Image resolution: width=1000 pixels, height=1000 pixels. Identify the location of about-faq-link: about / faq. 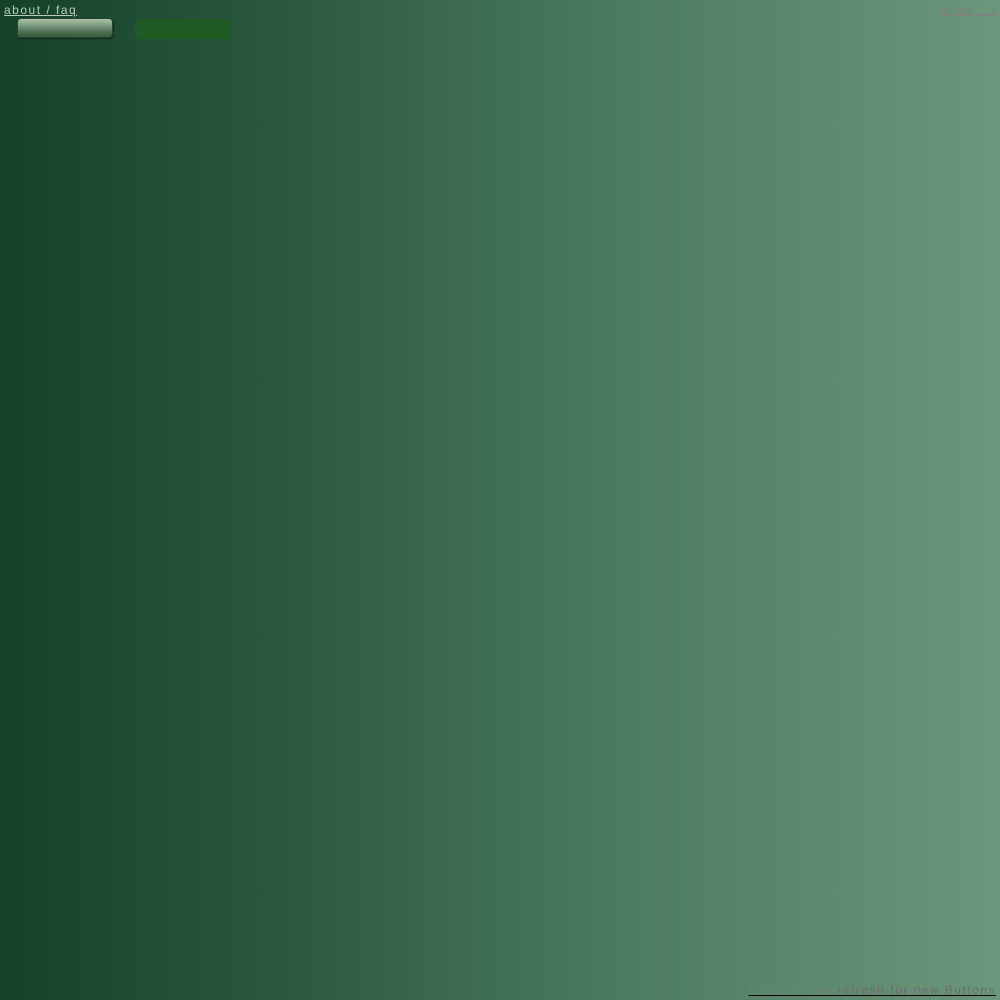
(40, 10).